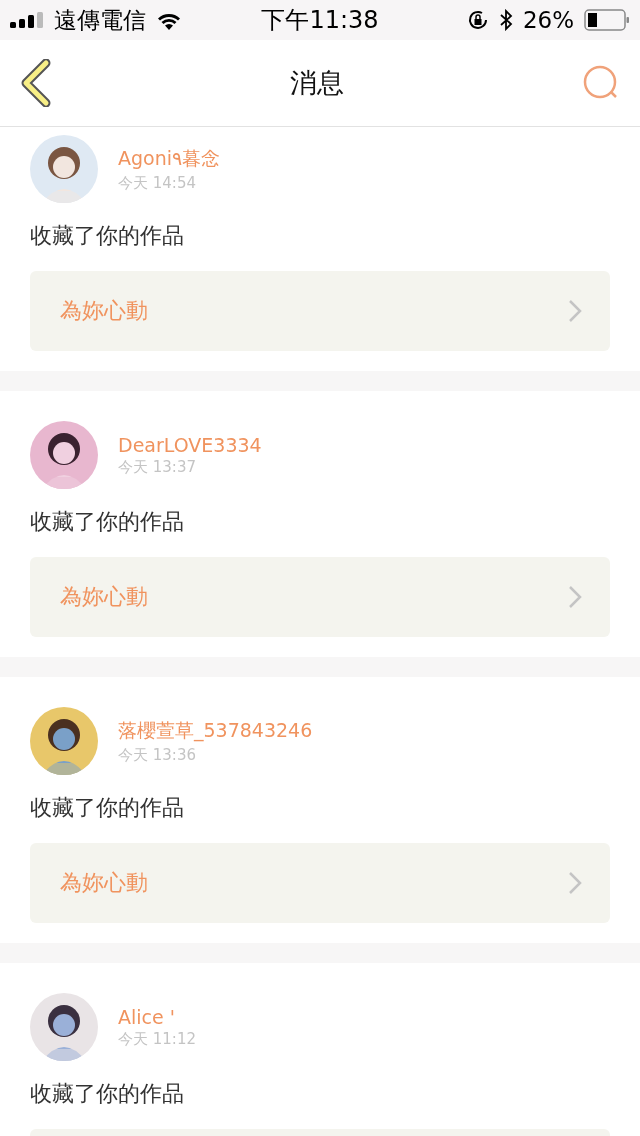 Image resolution: width=640 pixels, height=1136 pixels. What do you see at coordinates (190, 444) in the screenshot?
I see `user-name: DearLOVE3334` at bounding box center [190, 444].